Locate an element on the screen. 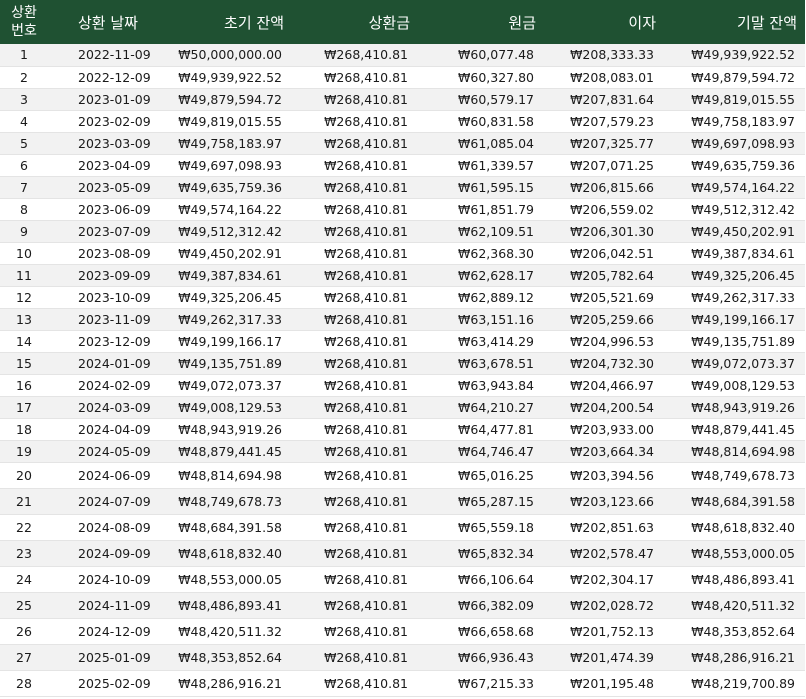 The width and height of the screenshot is (806, 699). cell-principal: ₩65,287.15 is located at coordinates (481, 501).